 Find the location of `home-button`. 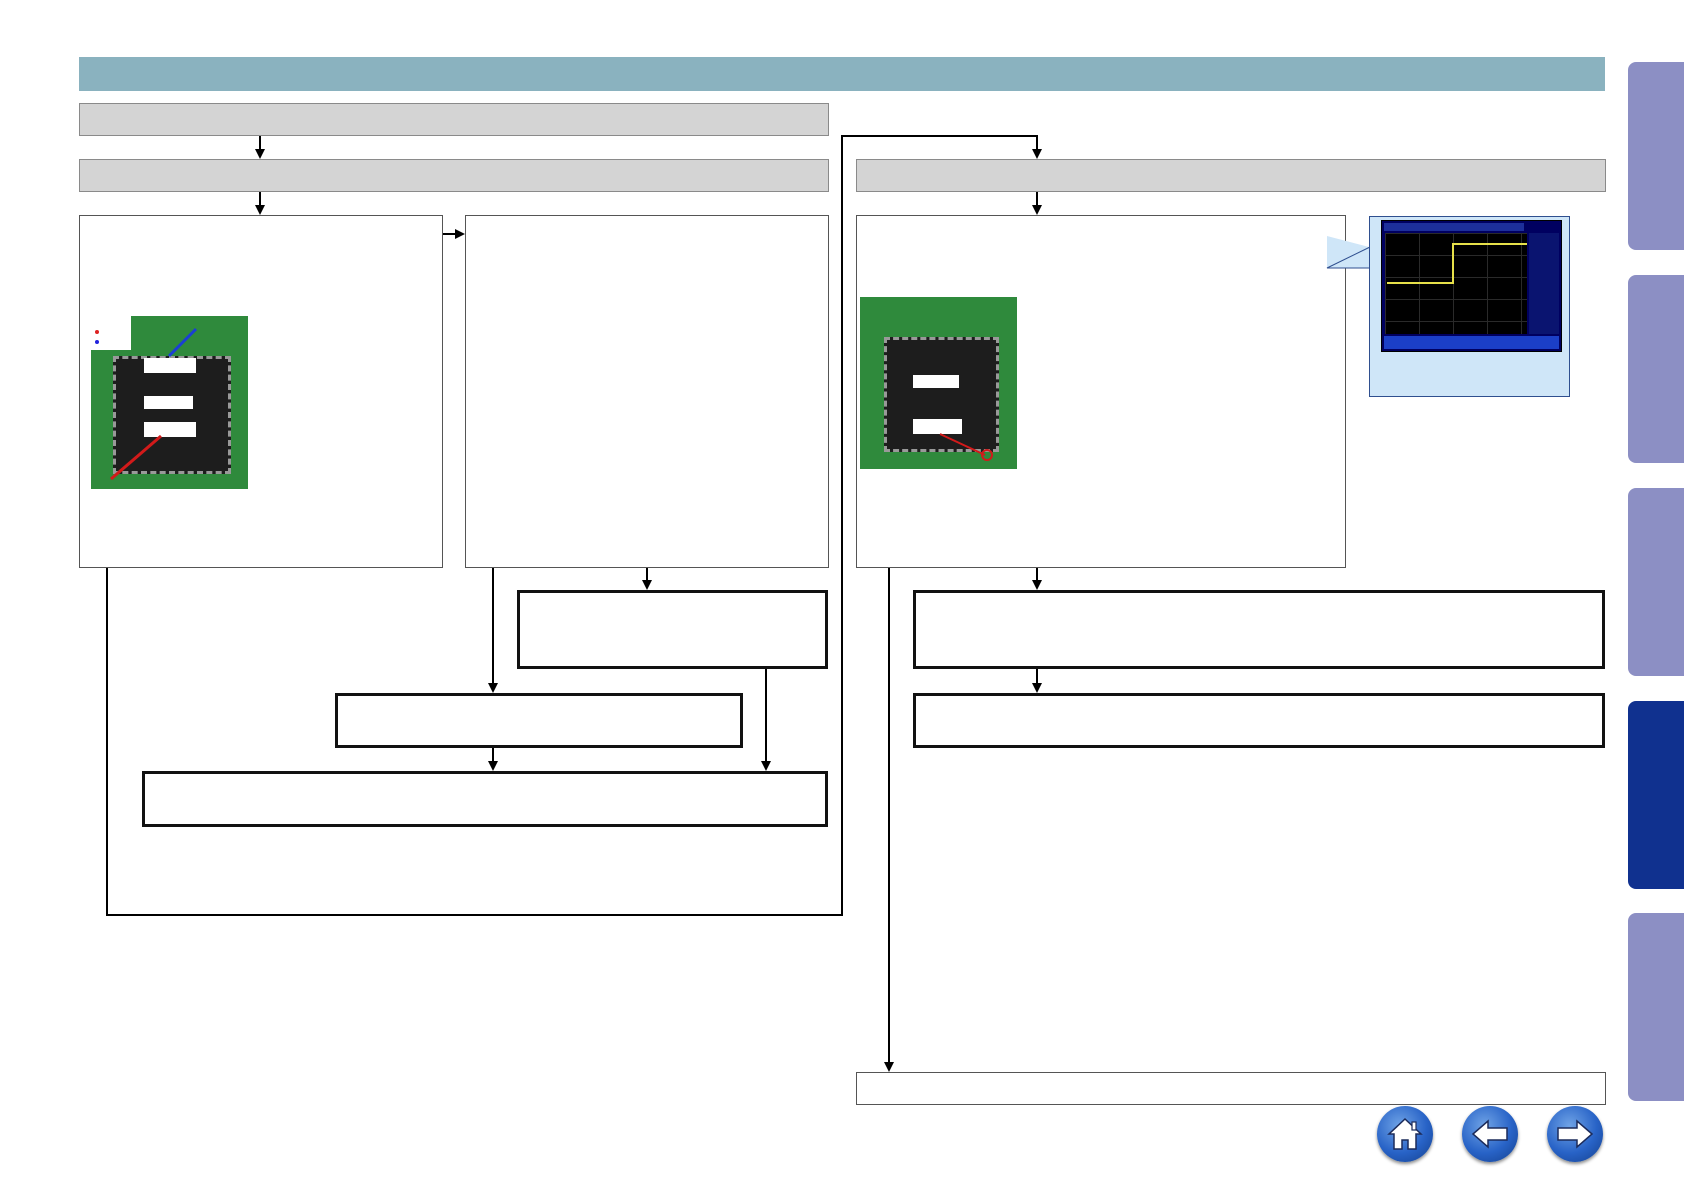

home-button is located at coordinates (1405, 1134).